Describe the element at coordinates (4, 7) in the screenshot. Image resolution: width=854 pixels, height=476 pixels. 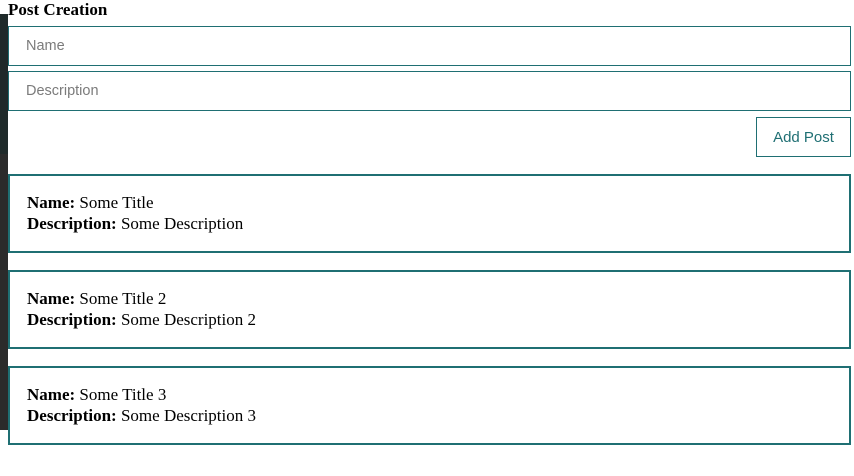
I see `strip-top` at that location.